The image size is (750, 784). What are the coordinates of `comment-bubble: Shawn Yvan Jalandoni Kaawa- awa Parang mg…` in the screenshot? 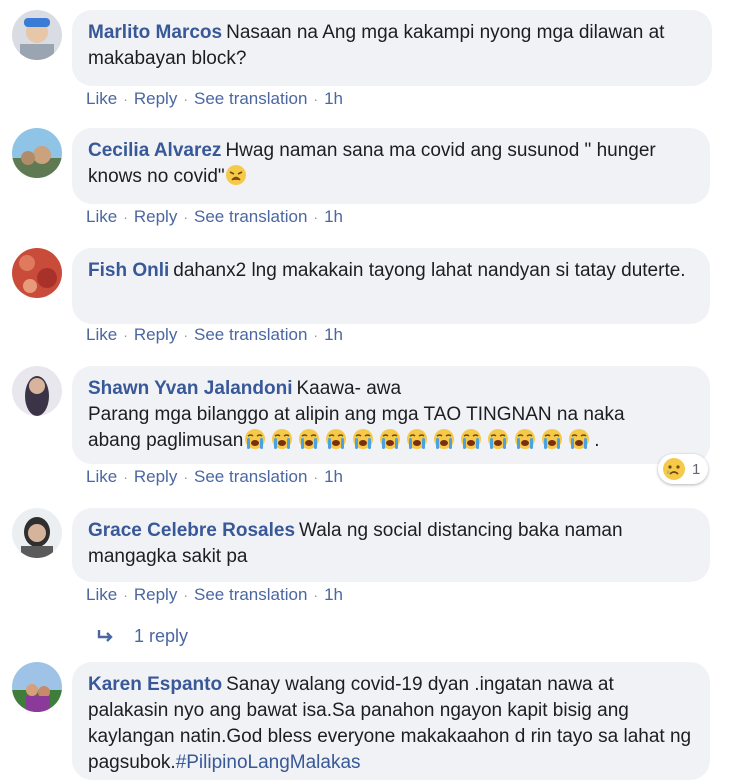 It's located at (391, 415).